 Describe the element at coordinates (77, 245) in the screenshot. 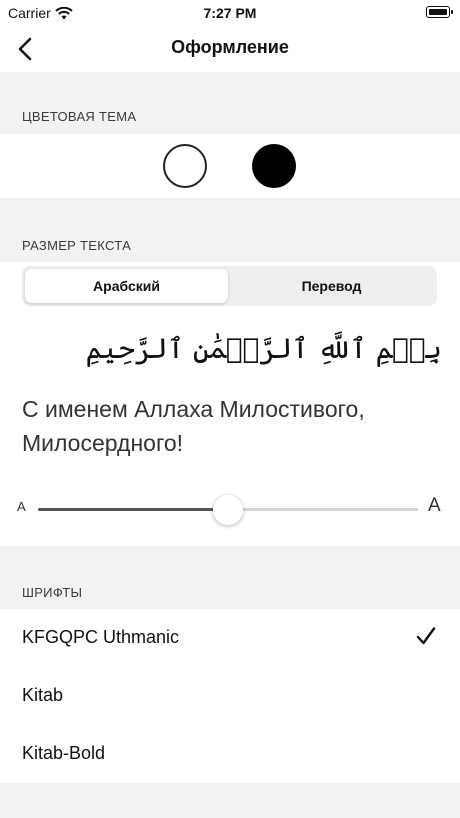

I see `section-header-text-size: РАЗМЕР ТЕКСТА` at that location.